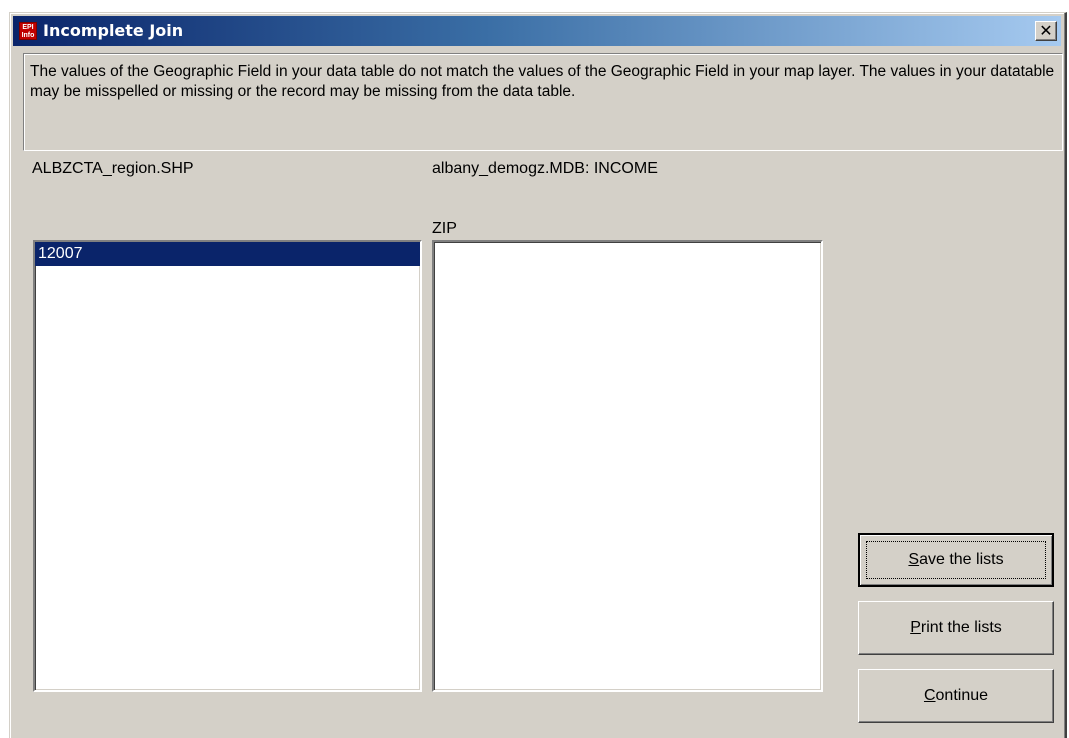  I want to click on data-table-label: albany_demogz.MDB: INCOME, so click(545, 168).